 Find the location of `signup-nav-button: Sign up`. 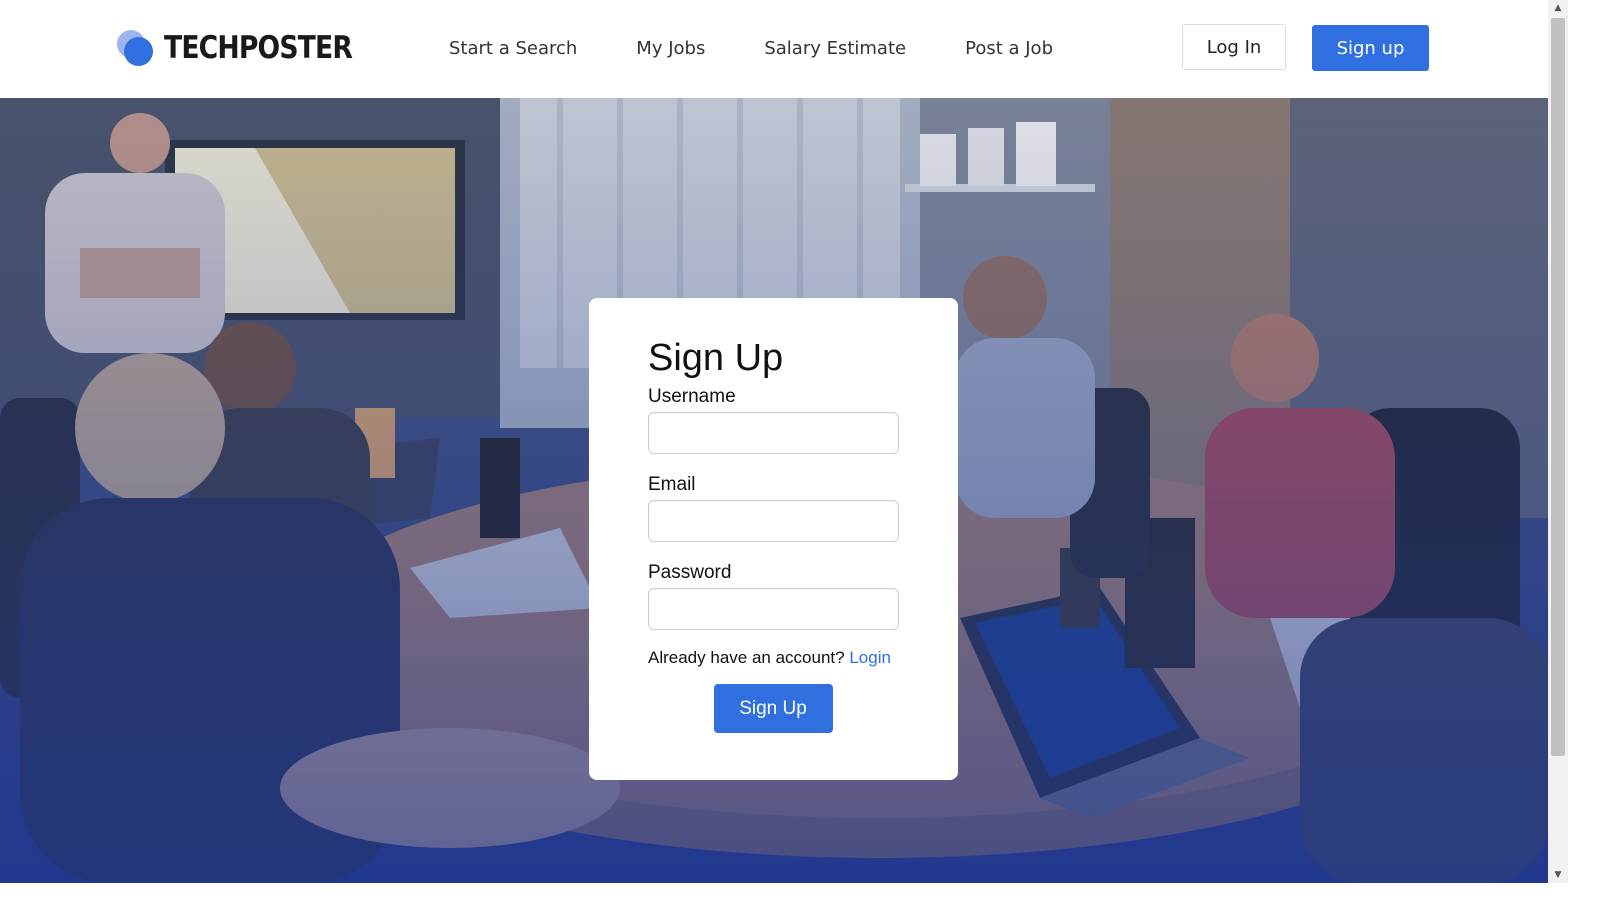

signup-nav-button: Sign up is located at coordinates (1370, 48).